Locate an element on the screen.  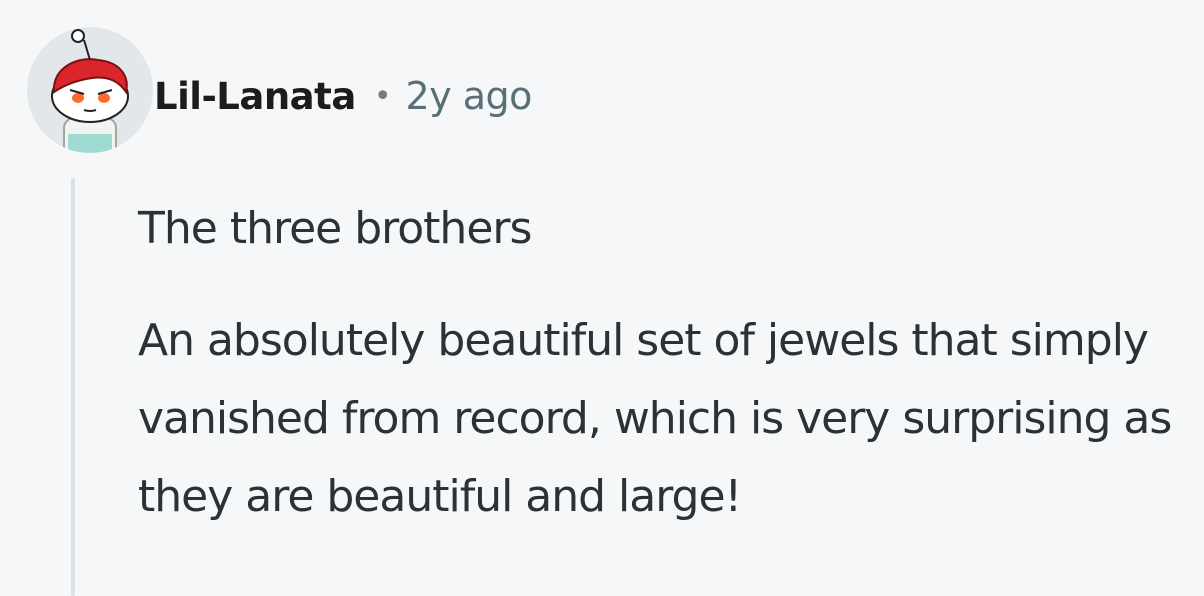
comment-paragraph: The three brothers is located at coordinates (335, 228).